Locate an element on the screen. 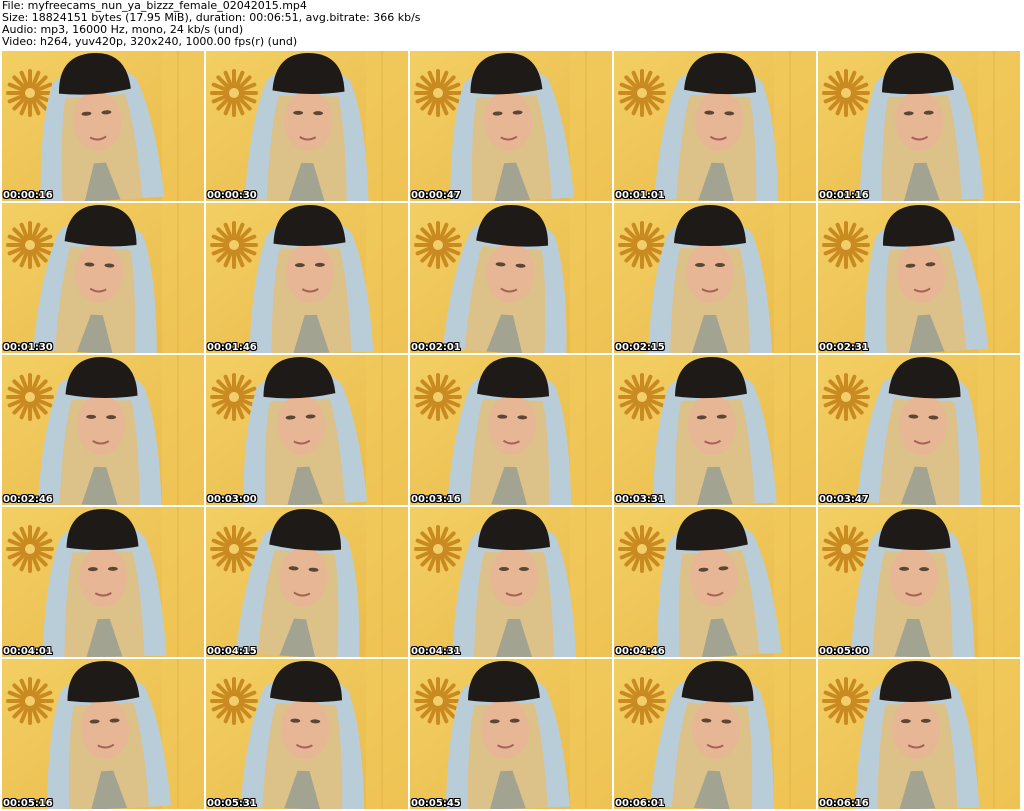 The width and height of the screenshot is (1024, 811). video-thumbnail: 00:03:47 is located at coordinates (919, 430).